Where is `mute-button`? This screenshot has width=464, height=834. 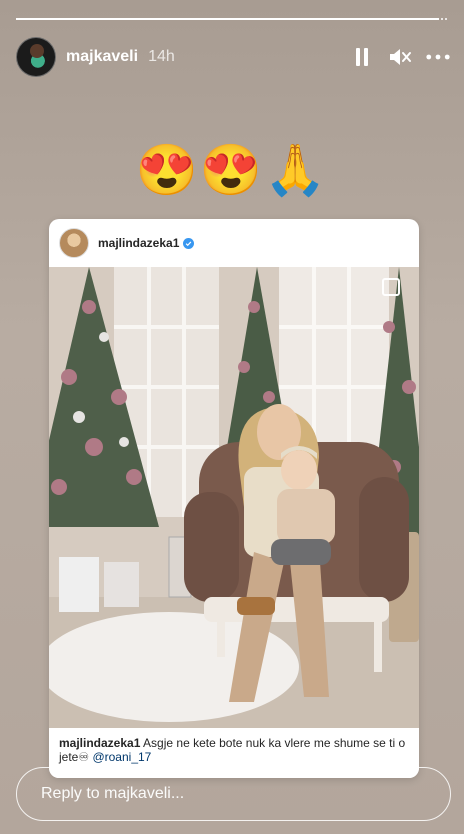
mute-button is located at coordinates (400, 57).